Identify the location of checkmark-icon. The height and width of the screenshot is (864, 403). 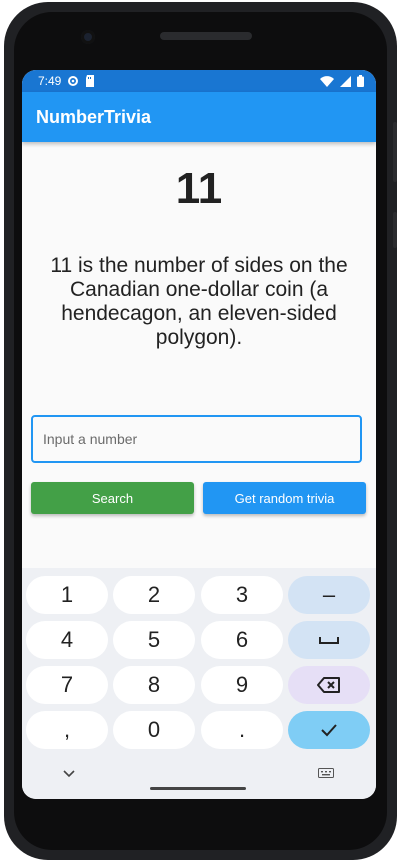
(329, 730).